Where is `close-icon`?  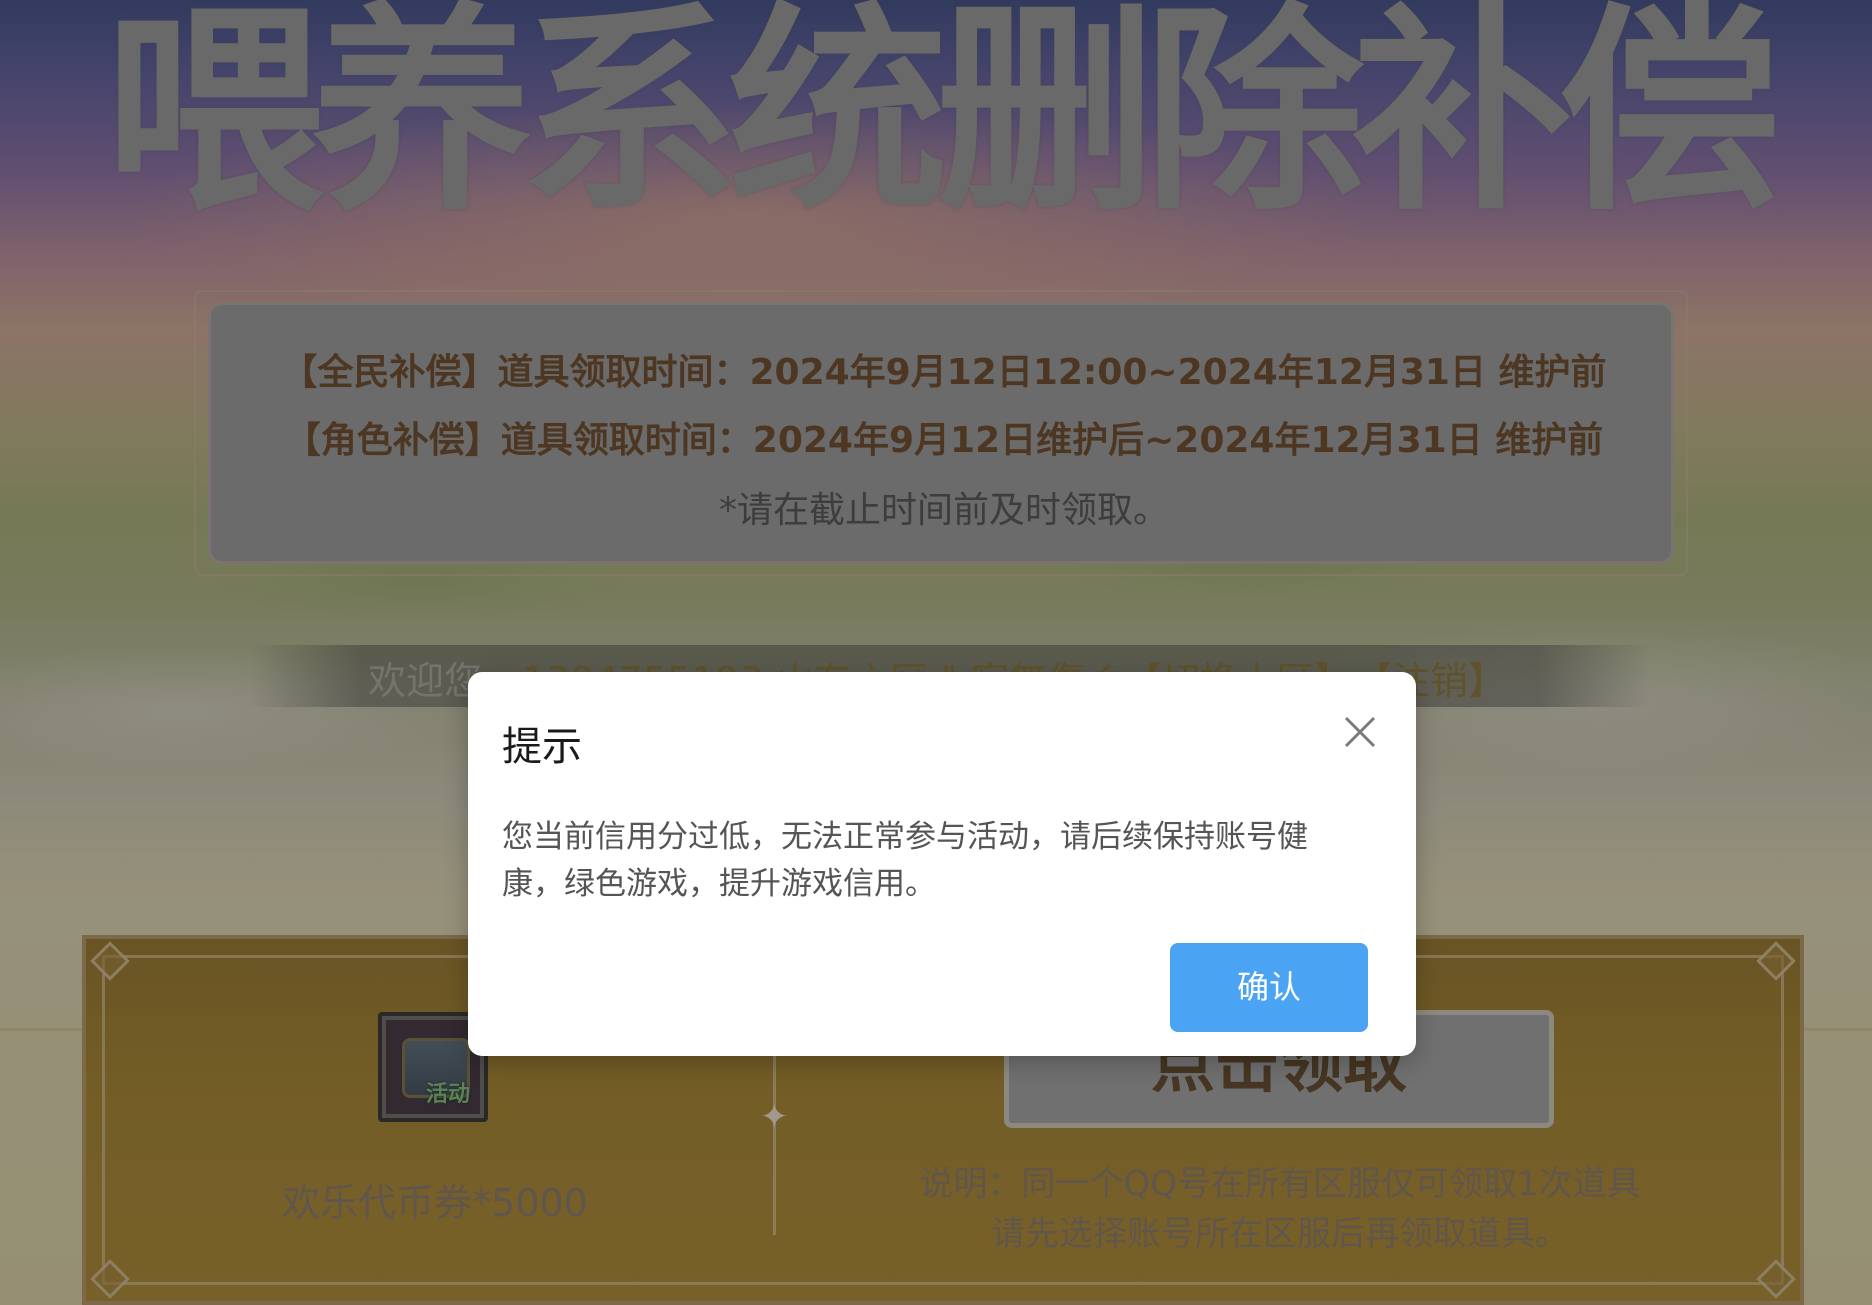 close-icon is located at coordinates (1360, 732).